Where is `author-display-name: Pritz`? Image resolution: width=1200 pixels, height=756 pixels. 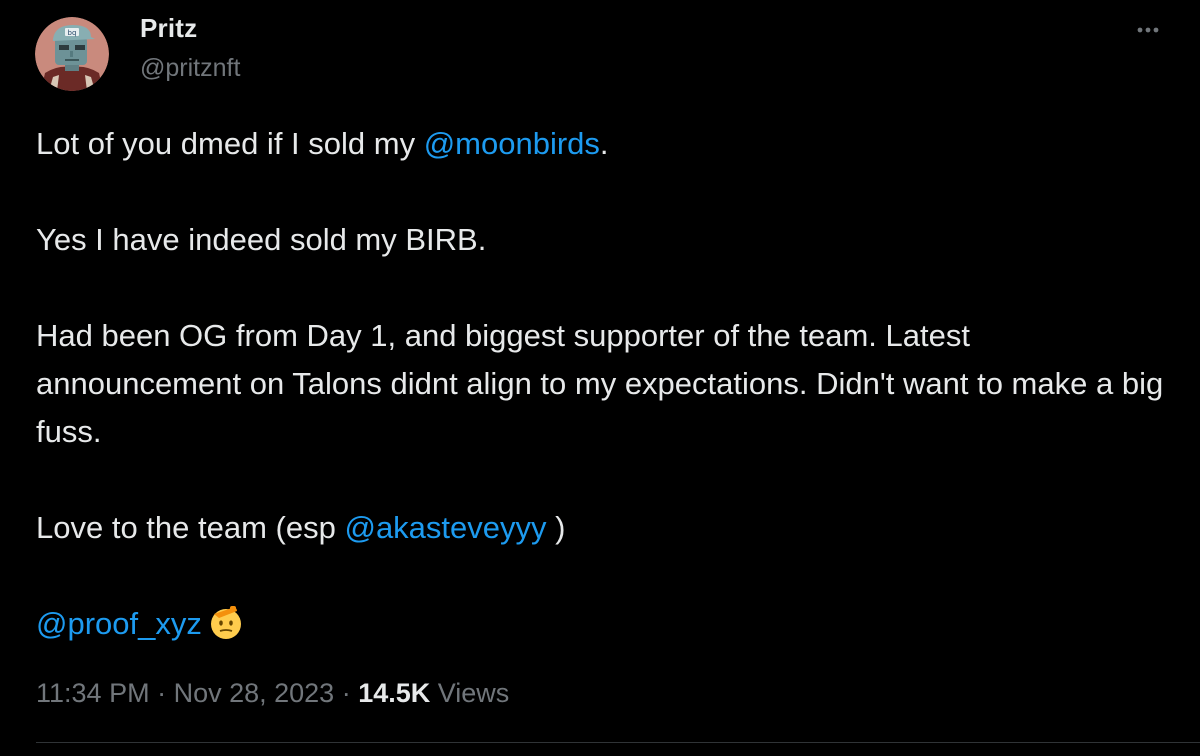 author-display-name: Pritz is located at coordinates (168, 28).